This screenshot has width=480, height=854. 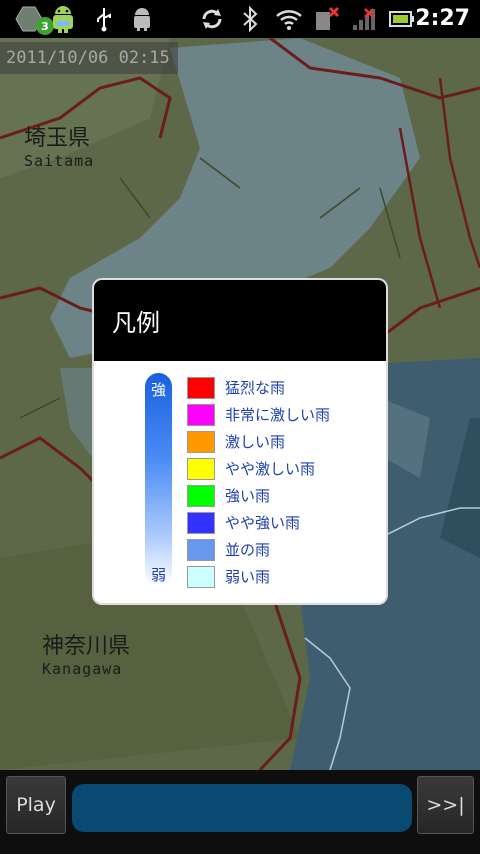 What do you see at coordinates (248, 577) in the screenshot?
I see `legend-item-label: 弱い雨` at bounding box center [248, 577].